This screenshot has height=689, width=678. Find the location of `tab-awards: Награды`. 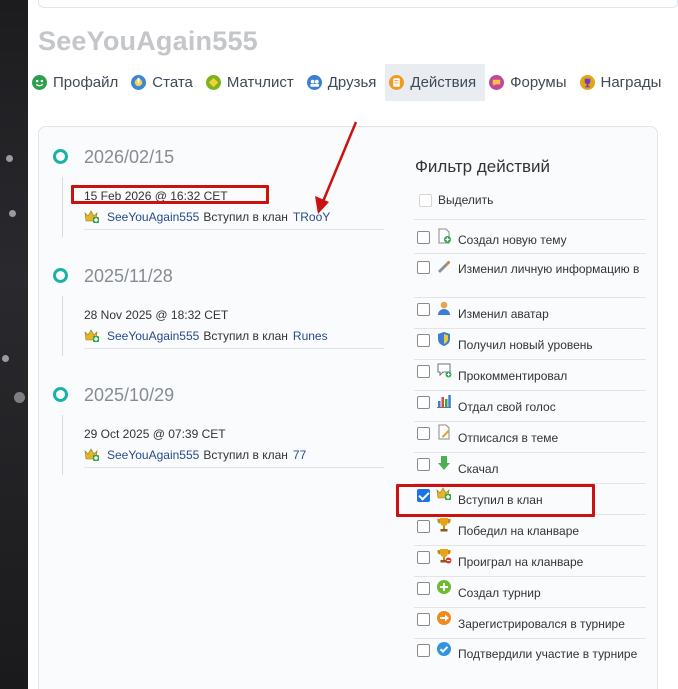

tab-awards: Награды is located at coordinates (623, 82).